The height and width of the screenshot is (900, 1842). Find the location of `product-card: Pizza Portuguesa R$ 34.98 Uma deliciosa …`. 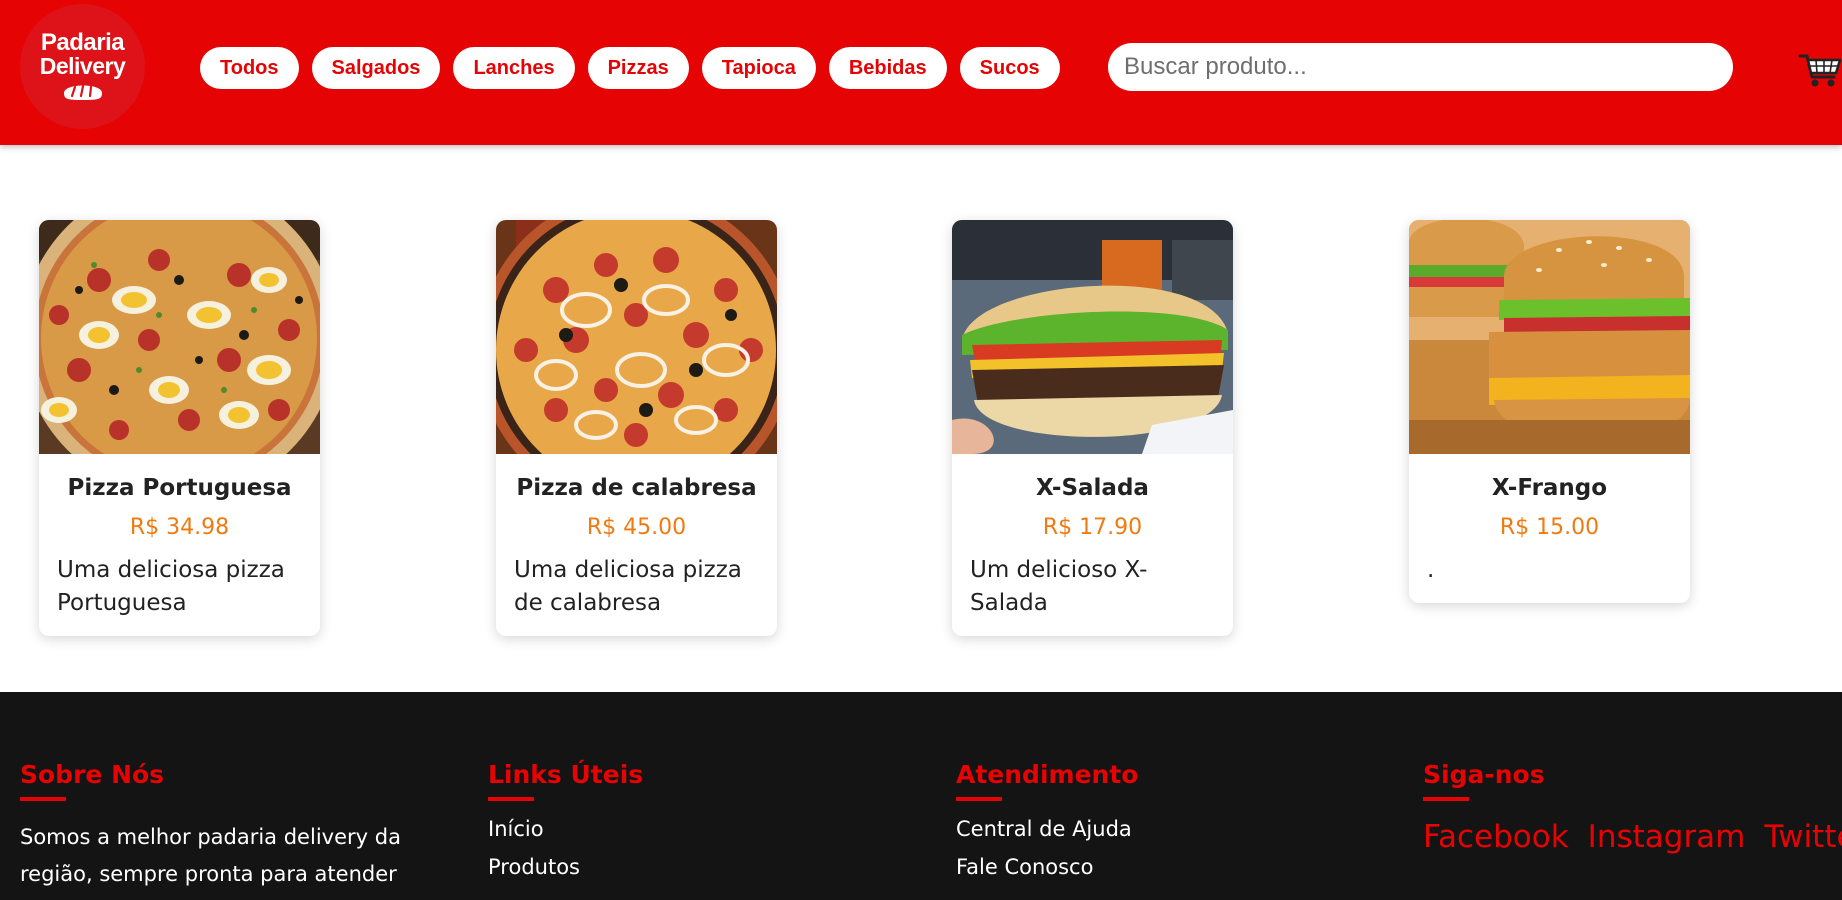

product-card: Pizza Portuguesa R$ 34.98 Uma deliciosa … is located at coordinates (179, 428).